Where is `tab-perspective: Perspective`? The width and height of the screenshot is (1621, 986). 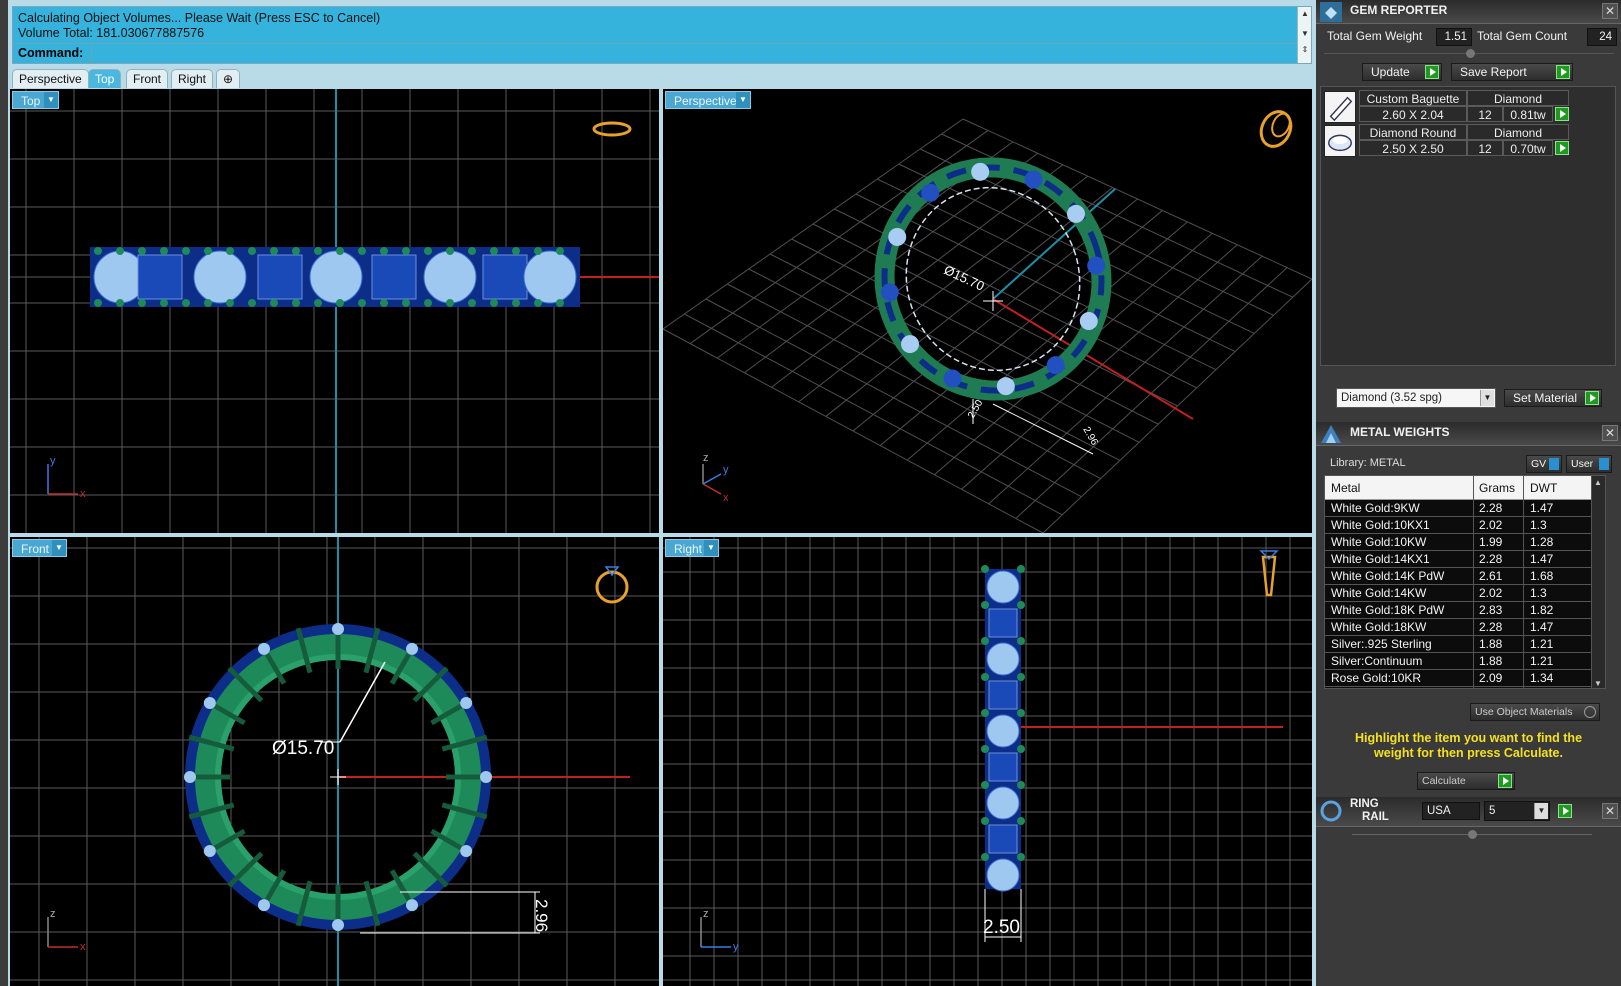 tab-perspective: Perspective is located at coordinates (50, 78).